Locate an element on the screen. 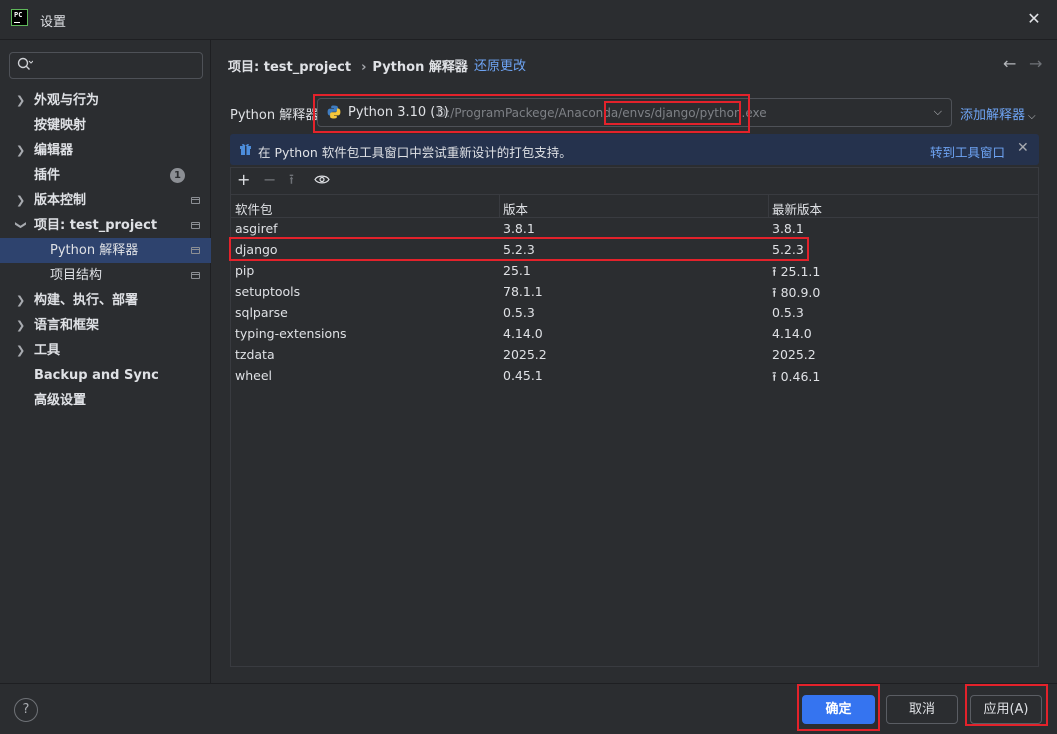 This screenshot has height=734, width=1057. package-version-cell: 2025.2 is located at coordinates (525, 354).